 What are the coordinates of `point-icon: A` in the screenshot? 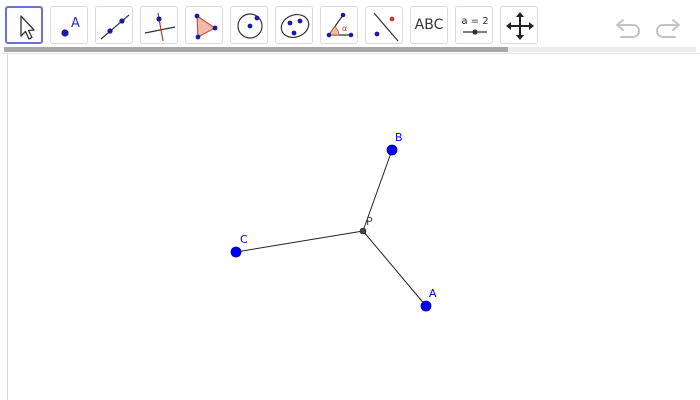 It's located at (70, 26).